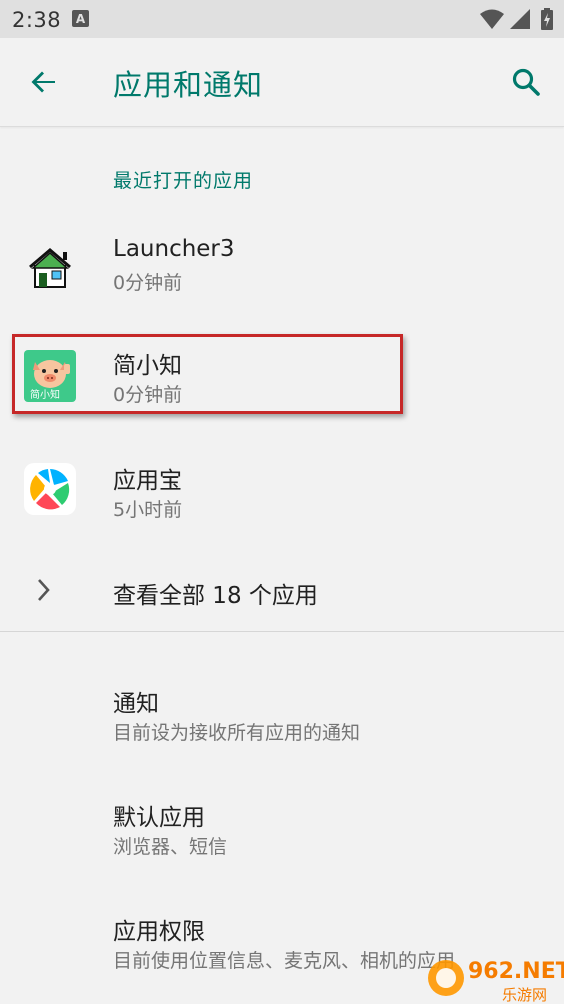  What do you see at coordinates (50, 489) in the screenshot?
I see `yingyongbao-icon` at bounding box center [50, 489].